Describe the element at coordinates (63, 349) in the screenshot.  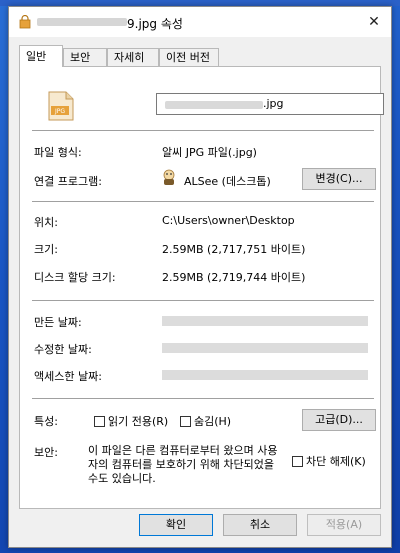
I see `modified-label: 수정한 날짜:` at that location.